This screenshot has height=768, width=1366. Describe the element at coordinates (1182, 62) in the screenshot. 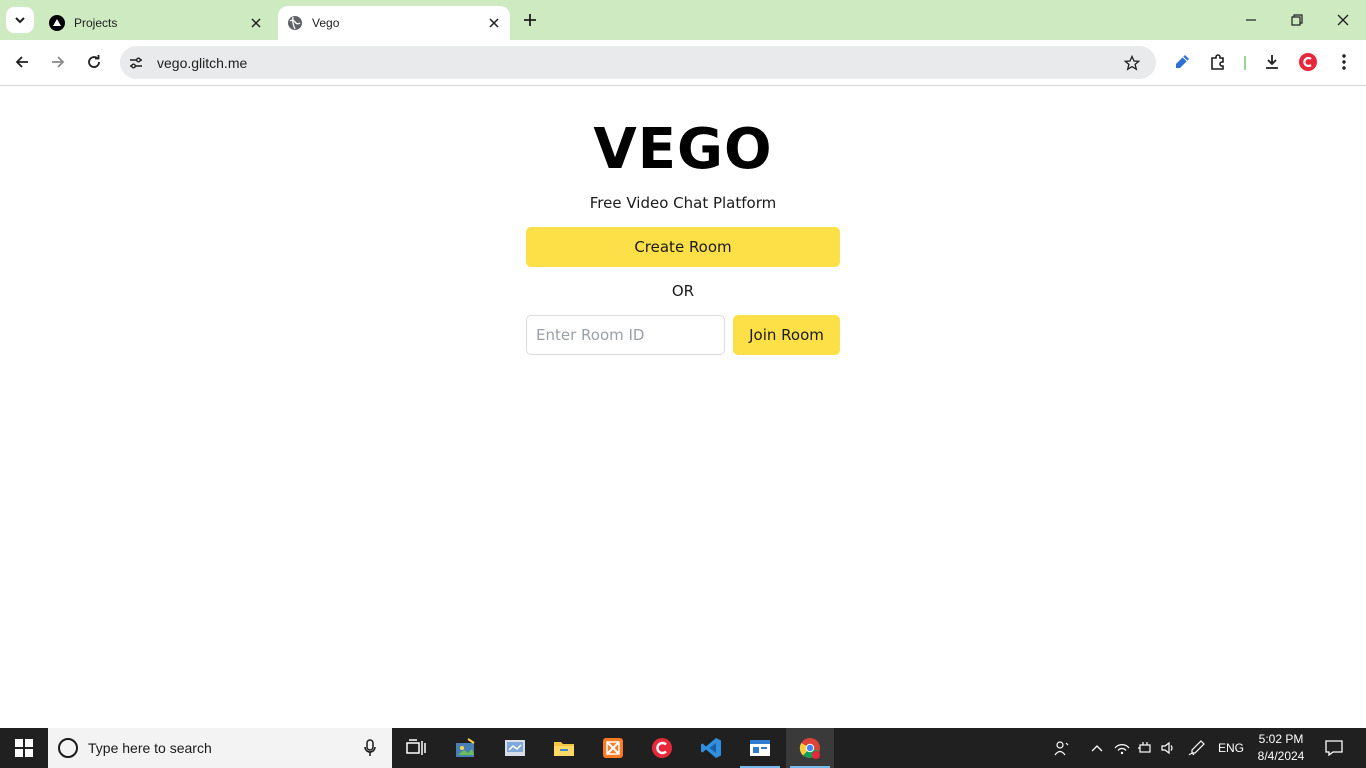

I see `highlighter-extension-icon` at that location.